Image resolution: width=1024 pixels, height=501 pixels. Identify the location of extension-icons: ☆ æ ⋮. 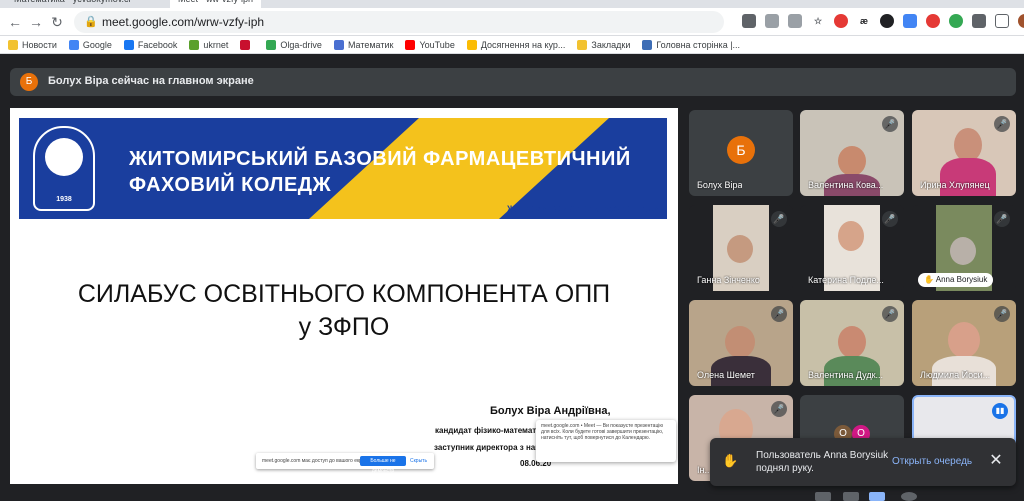
(883, 22).